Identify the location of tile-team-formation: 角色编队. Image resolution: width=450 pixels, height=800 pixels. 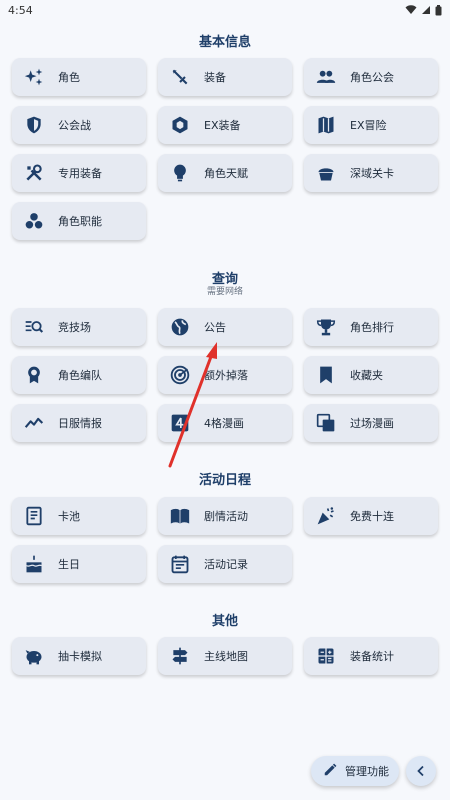
(79, 375).